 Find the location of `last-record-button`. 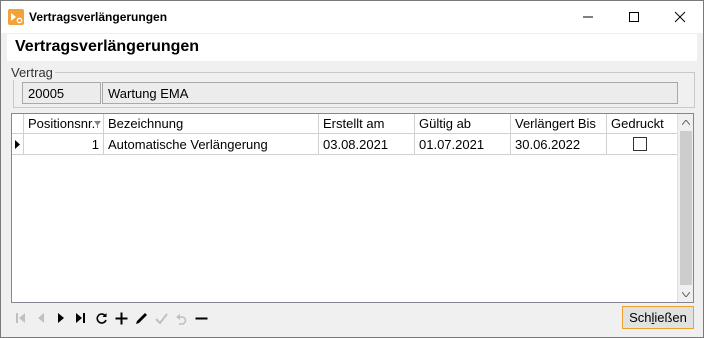

last-record-button is located at coordinates (81, 318).